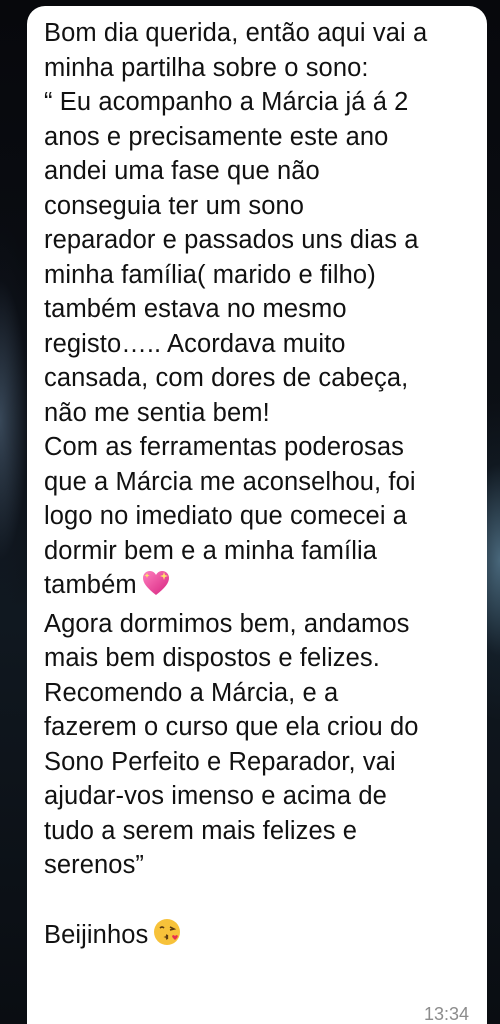  I want to click on closing-text: Beijinhos, so click(96, 935).